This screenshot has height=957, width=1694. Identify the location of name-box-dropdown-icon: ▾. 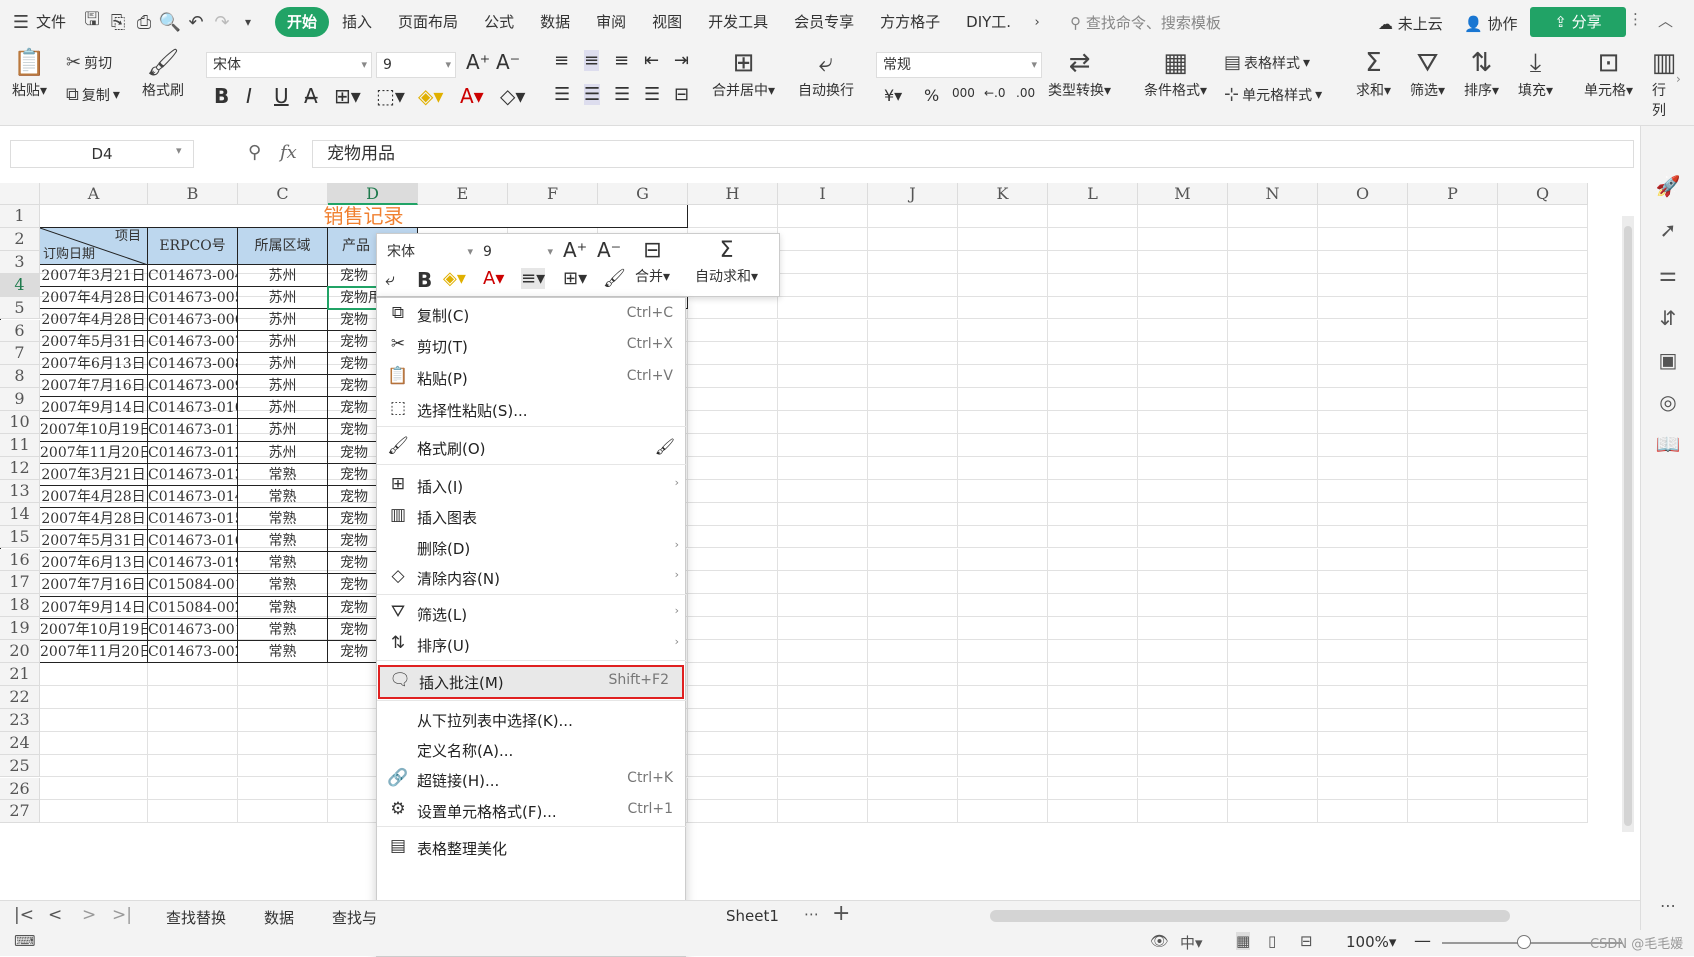
(179, 150).